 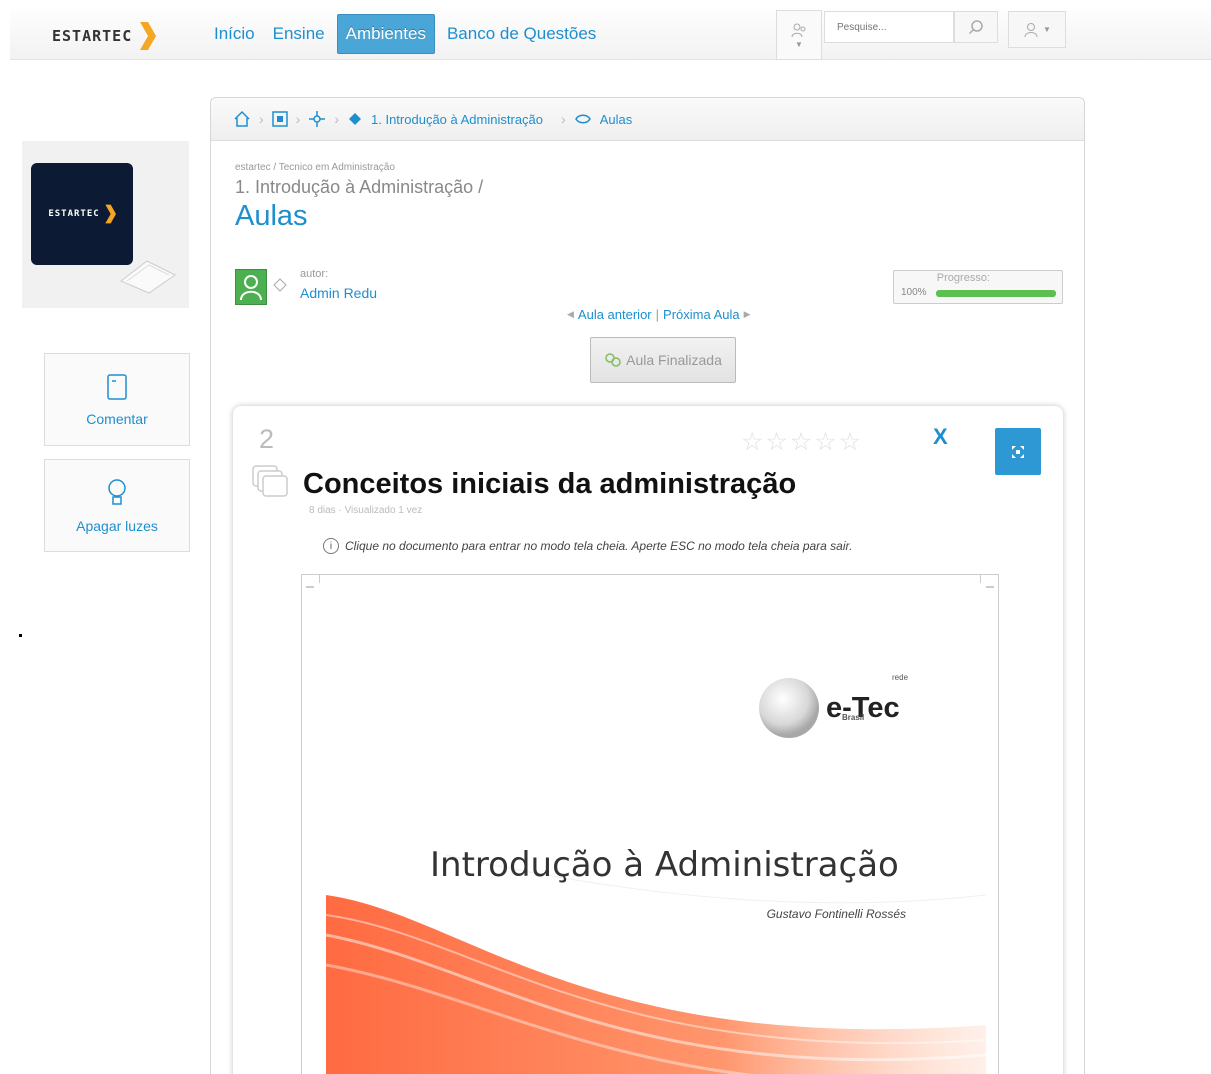 What do you see at coordinates (280, 285) in the screenshot?
I see `author-badge-icon` at bounding box center [280, 285].